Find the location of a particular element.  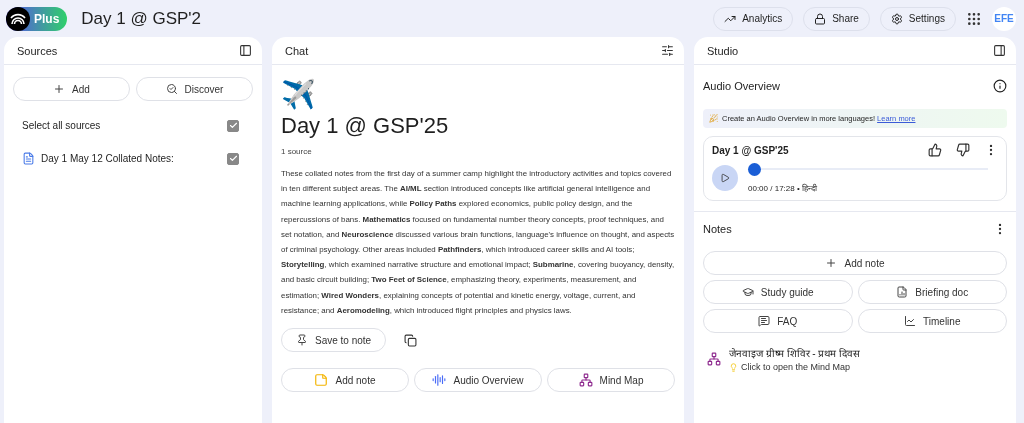

source-count: 1 source is located at coordinates (297, 151).